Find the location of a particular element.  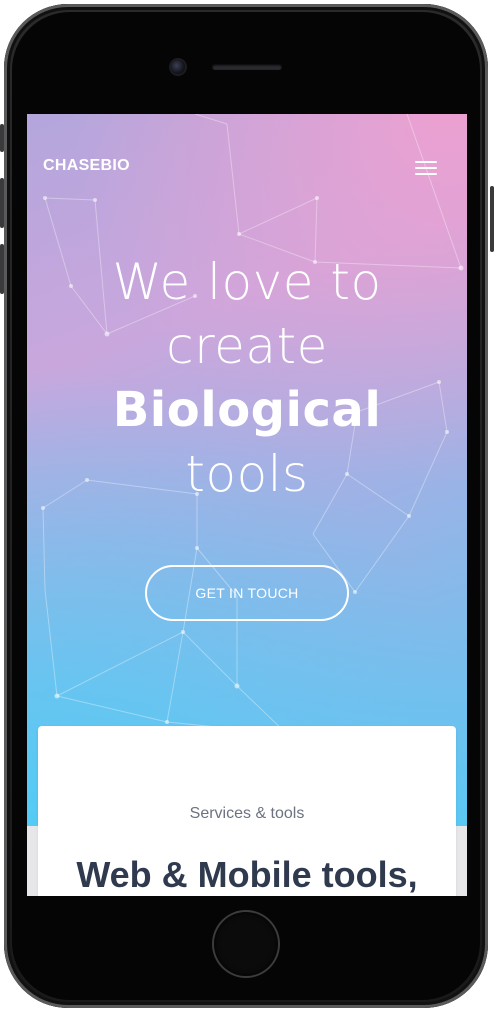

hamburger-menu-icon is located at coordinates (426, 168).